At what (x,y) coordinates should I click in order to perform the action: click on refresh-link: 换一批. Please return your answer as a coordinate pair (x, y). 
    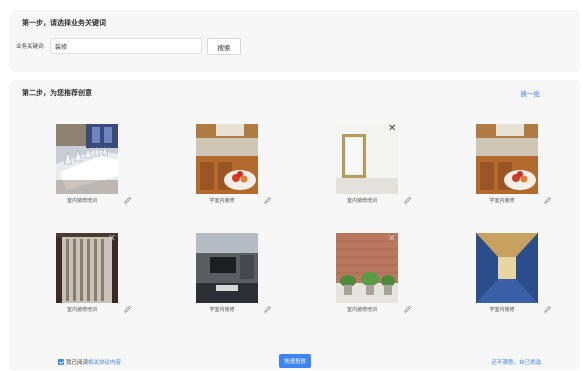
    Looking at the image, I should click on (531, 93).